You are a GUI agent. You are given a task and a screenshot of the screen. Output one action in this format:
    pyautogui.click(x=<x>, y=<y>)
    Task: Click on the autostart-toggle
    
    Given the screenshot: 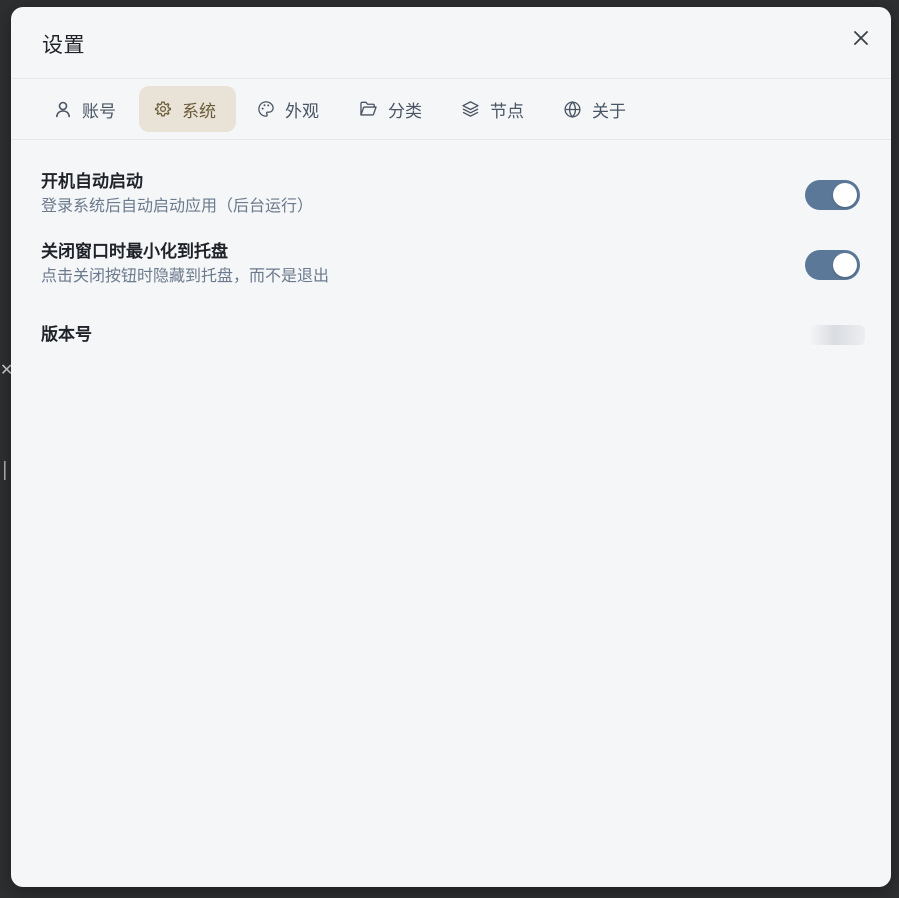 What is the action you would take?
    pyautogui.click(x=832, y=195)
    